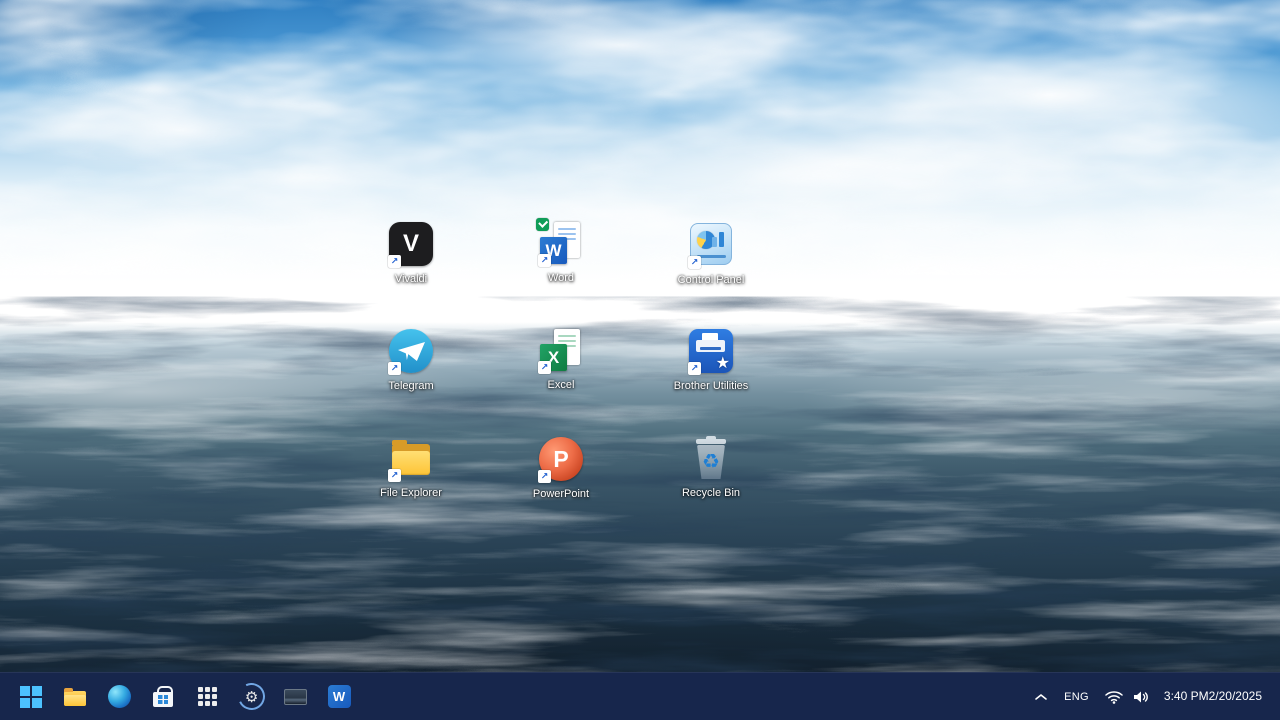 This screenshot has width=1280, height=720. I want to click on tray-time: 3:40 PM, so click(1186, 696).